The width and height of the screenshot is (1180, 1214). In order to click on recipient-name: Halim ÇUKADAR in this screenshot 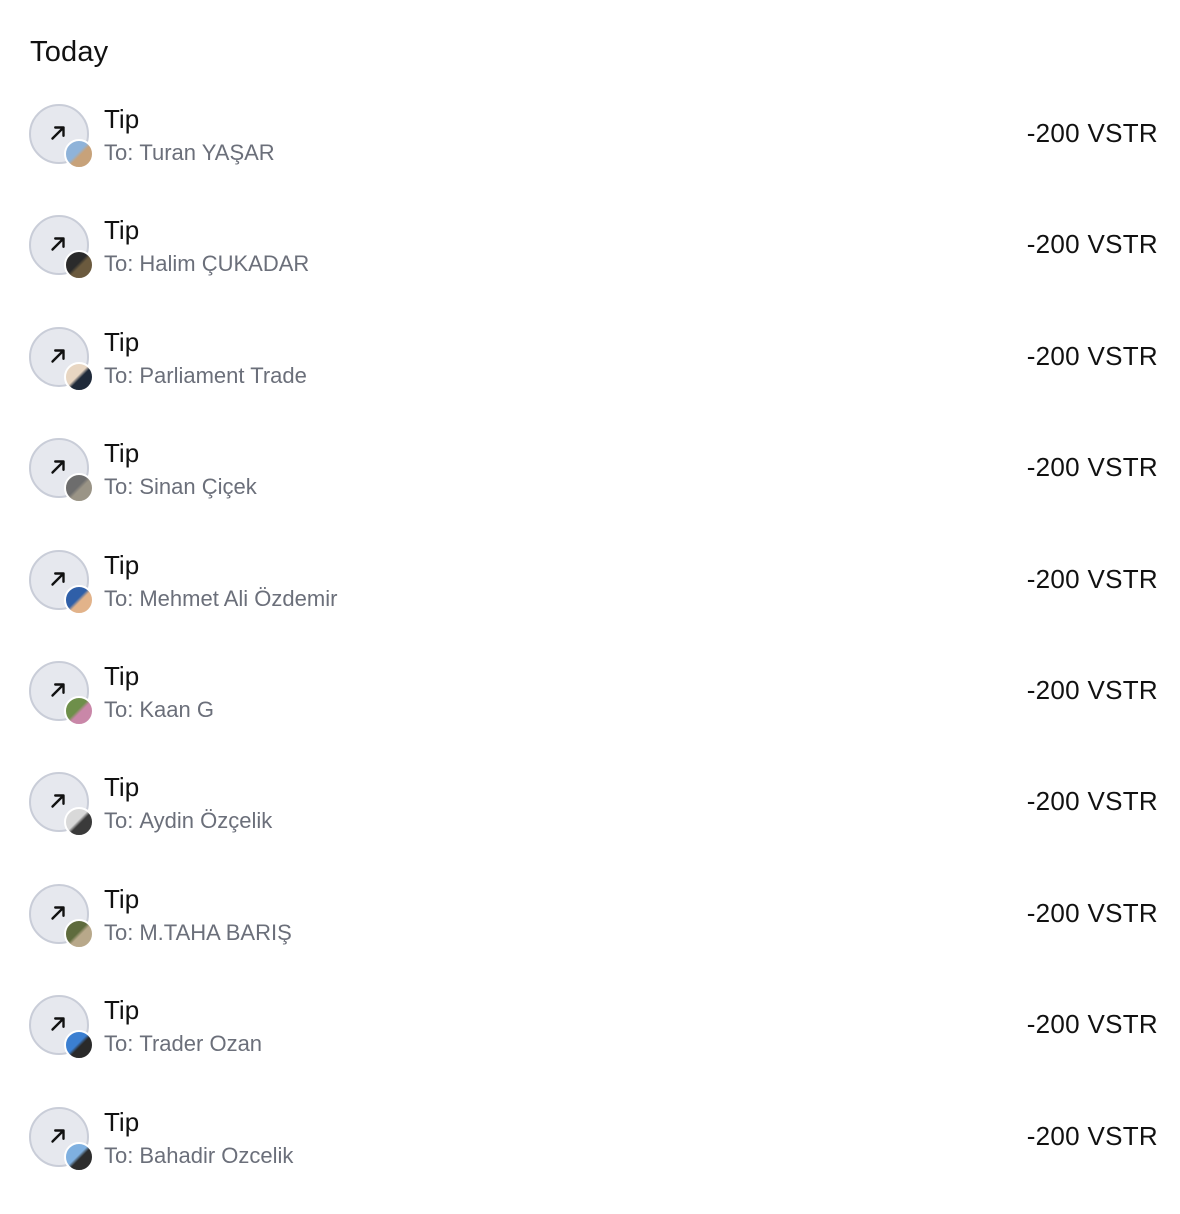, I will do `click(224, 264)`.